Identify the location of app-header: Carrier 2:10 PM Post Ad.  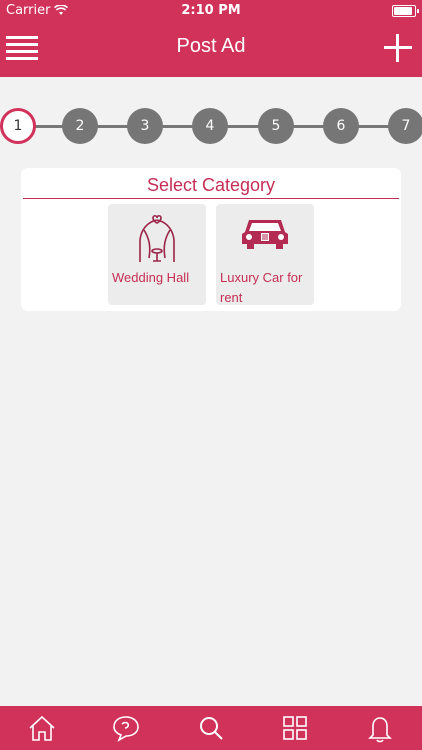
(211, 38).